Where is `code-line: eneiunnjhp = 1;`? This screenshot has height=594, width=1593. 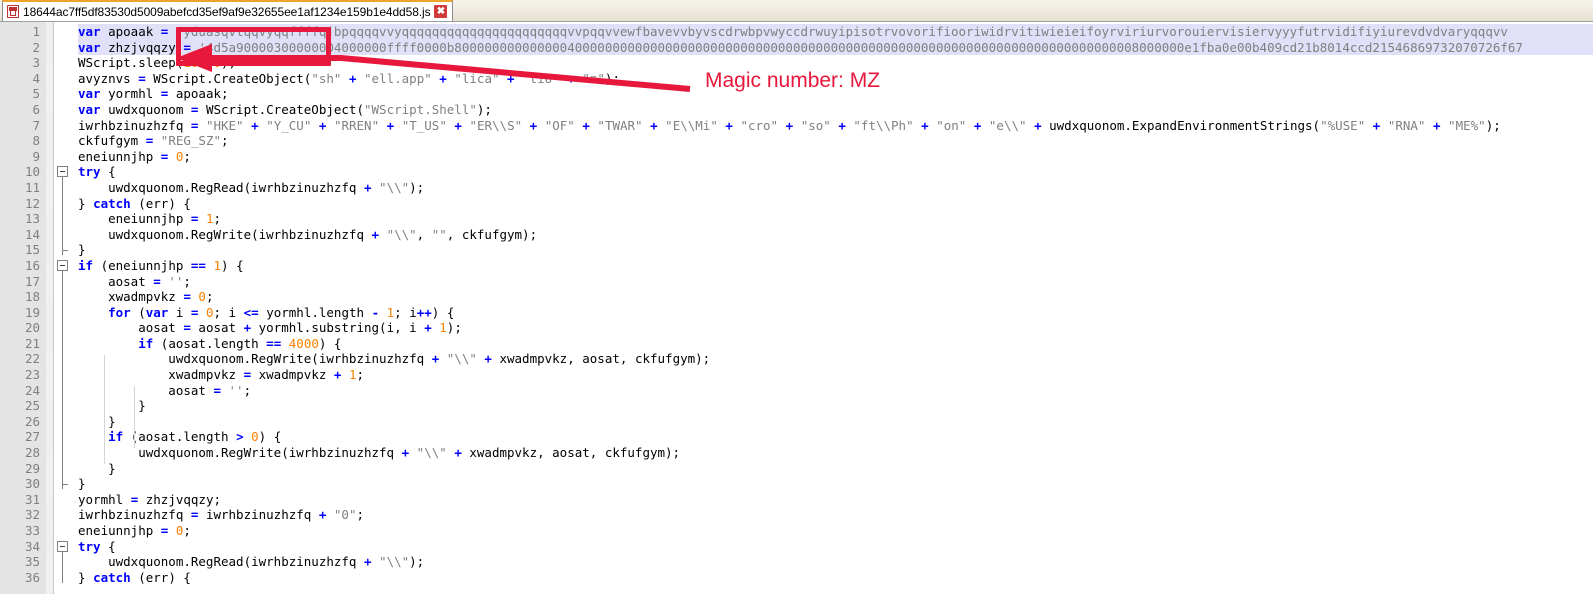
code-line: eneiunnjhp = 1; is located at coordinates (835, 219).